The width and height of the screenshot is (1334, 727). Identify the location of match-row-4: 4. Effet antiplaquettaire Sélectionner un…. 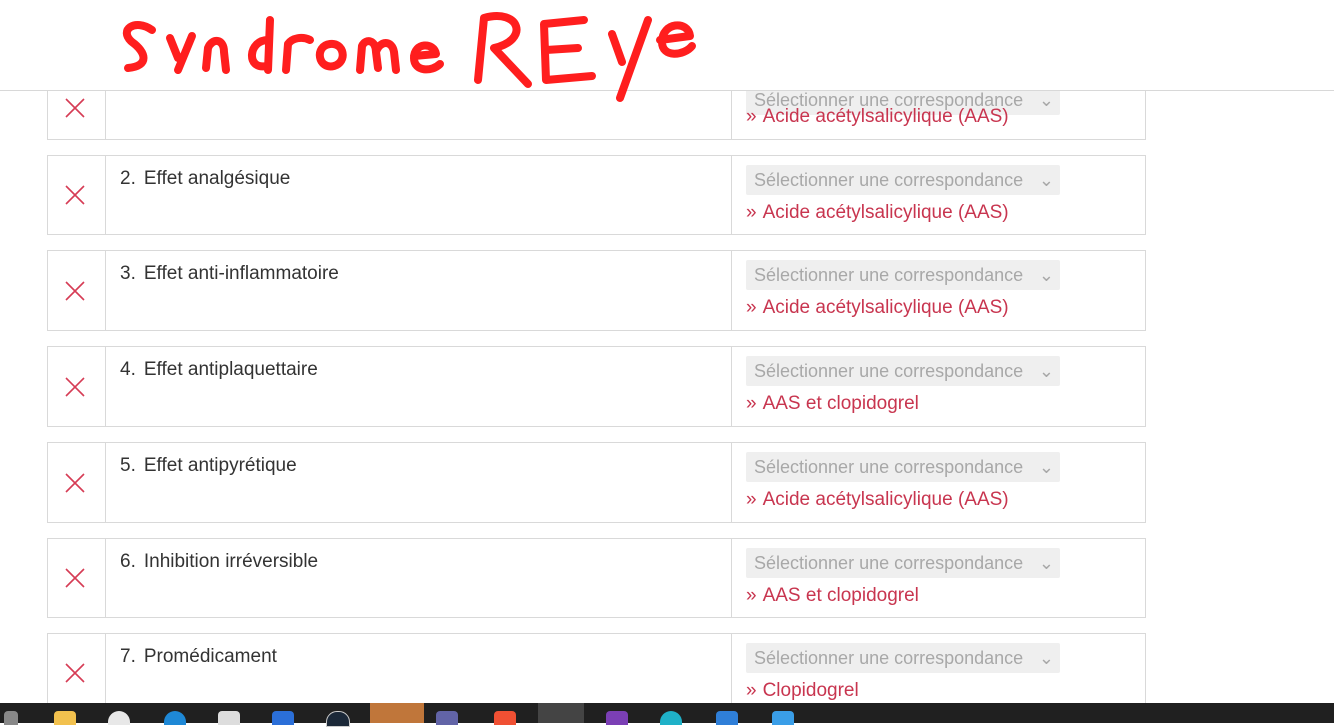
(596, 386).